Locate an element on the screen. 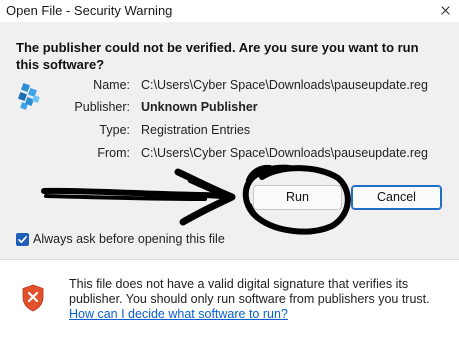  window-title: Open File - Security Warning is located at coordinates (89, 10).